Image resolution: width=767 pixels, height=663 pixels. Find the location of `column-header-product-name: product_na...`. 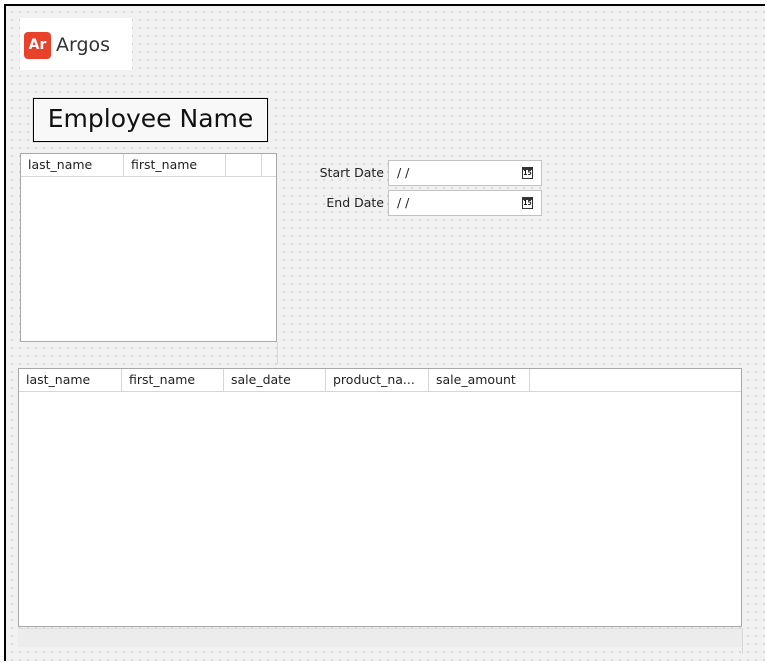

column-header-product-name: product_na... is located at coordinates (377, 380).